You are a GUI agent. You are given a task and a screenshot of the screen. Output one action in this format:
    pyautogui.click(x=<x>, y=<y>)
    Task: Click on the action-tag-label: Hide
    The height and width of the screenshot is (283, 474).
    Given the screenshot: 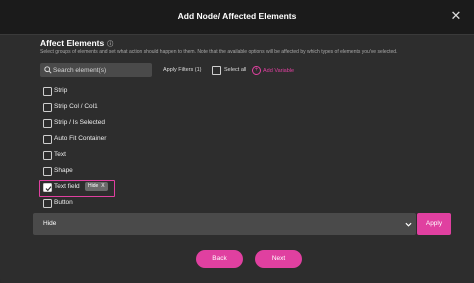 What is the action you would take?
    pyautogui.click(x=93, y=186)
    